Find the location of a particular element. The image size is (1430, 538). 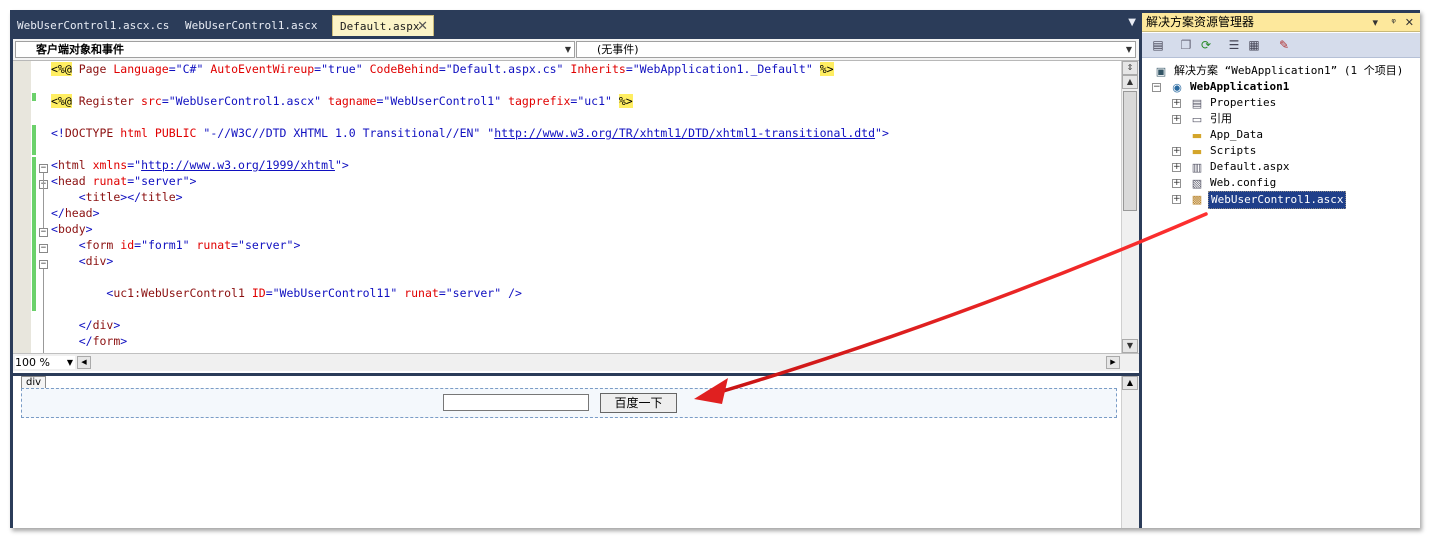

zoom-value: 100 % is located at coordinates (32, 362).